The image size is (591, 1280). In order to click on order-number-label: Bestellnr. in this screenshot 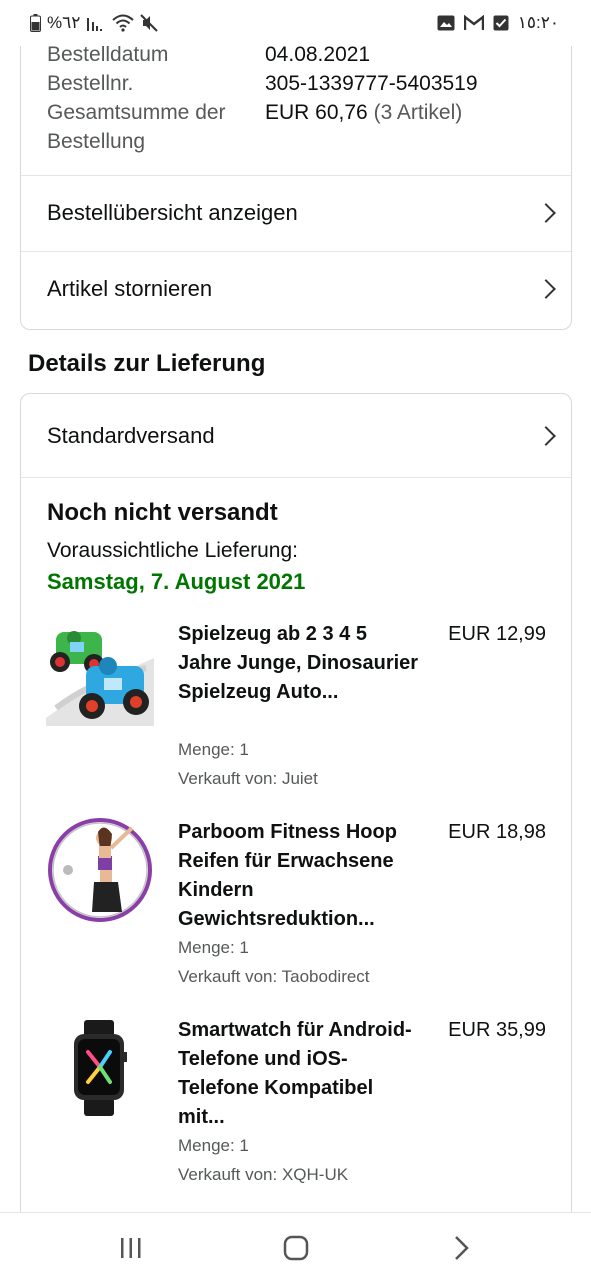, I will do `click(90, 83)`.